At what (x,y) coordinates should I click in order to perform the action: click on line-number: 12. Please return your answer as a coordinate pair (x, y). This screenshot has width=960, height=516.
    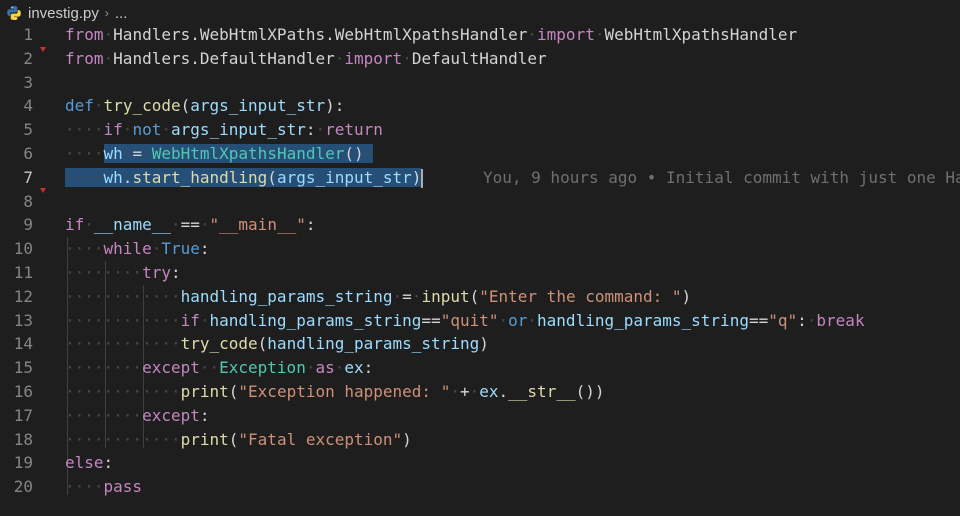
    Looking at the image, I should click on (23, 296).